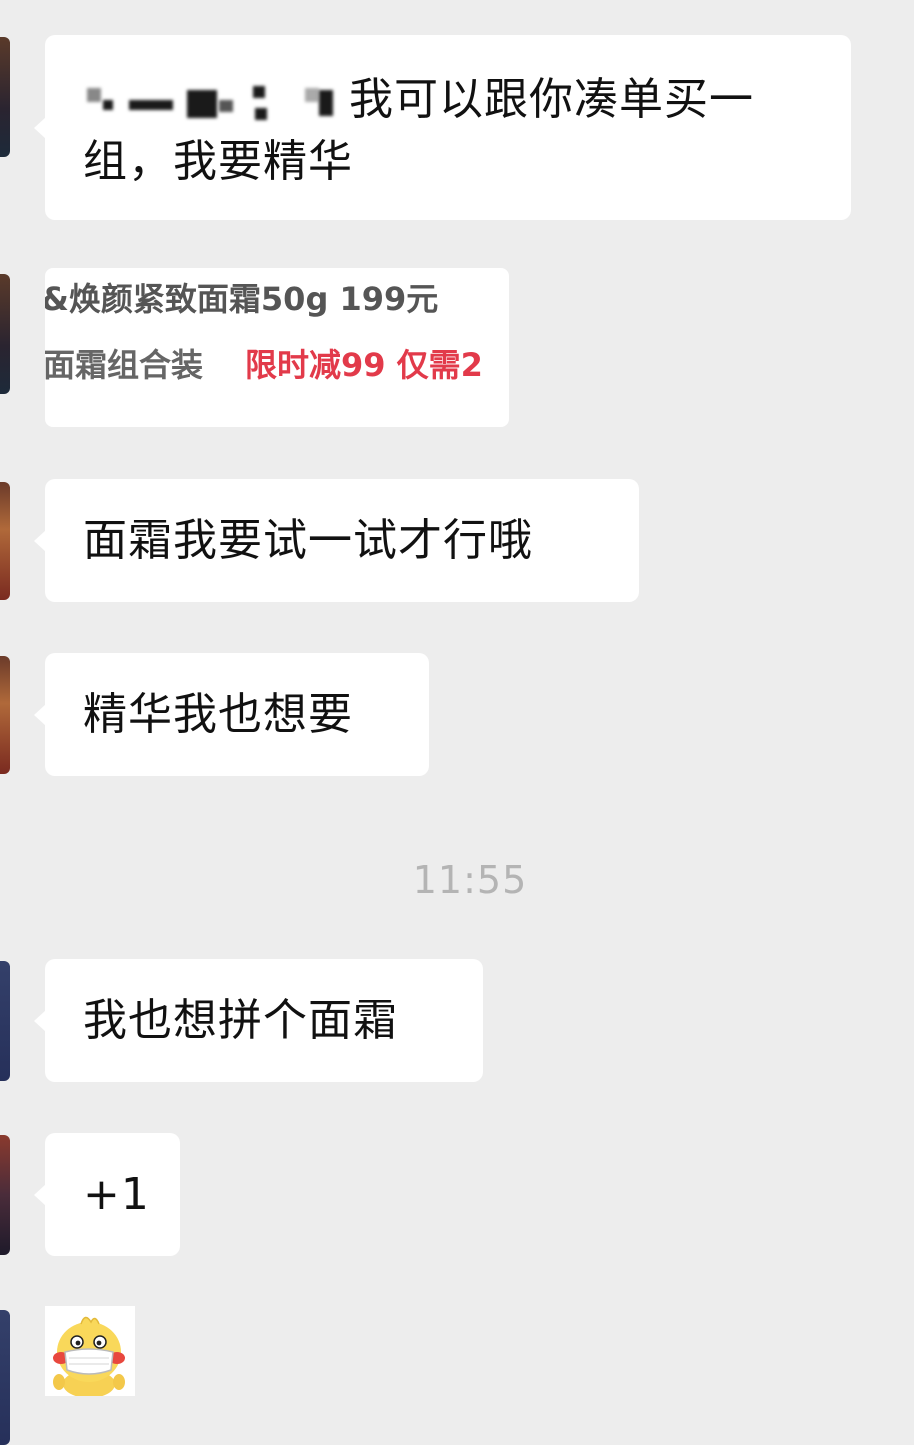 The height and width of the screenshot is (1445, 914). I want to click on image-promo-text: 限时减99 仅需2, so click(364, 365).